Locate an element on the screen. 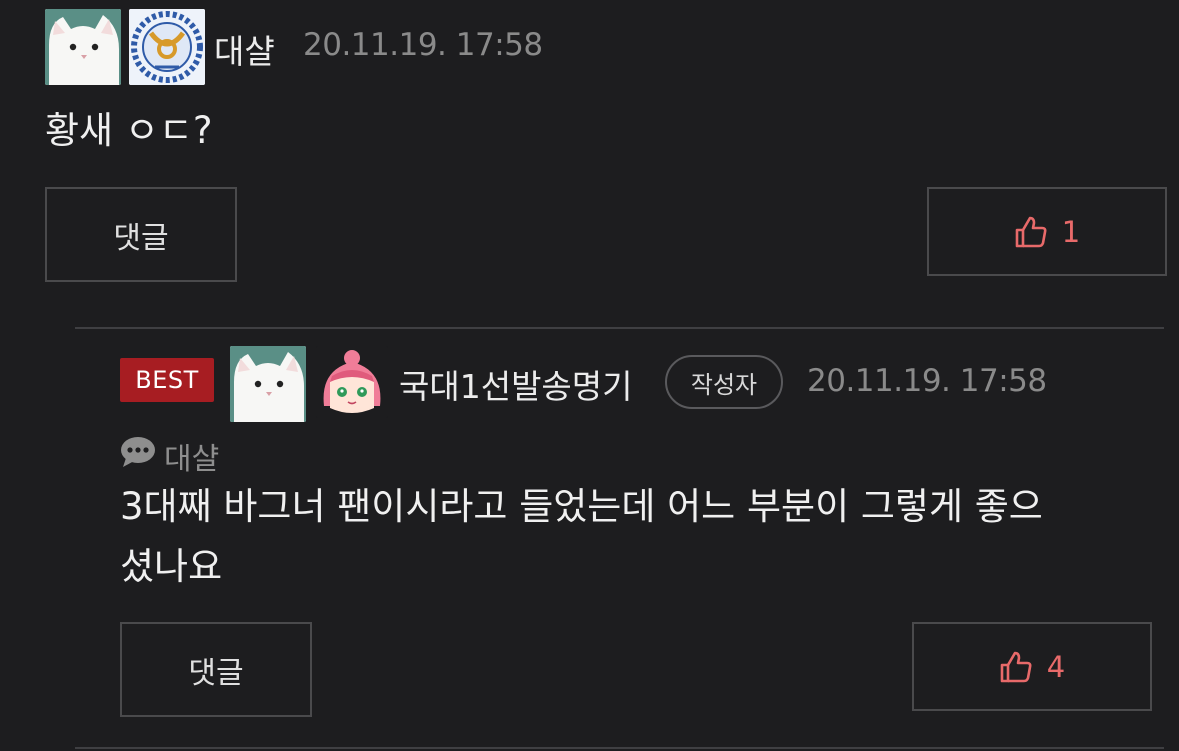 The width and height of the screenshot is (1179, 751). comment-text: 황새 ㅇㄷ? is located at coordinates (129, 130).